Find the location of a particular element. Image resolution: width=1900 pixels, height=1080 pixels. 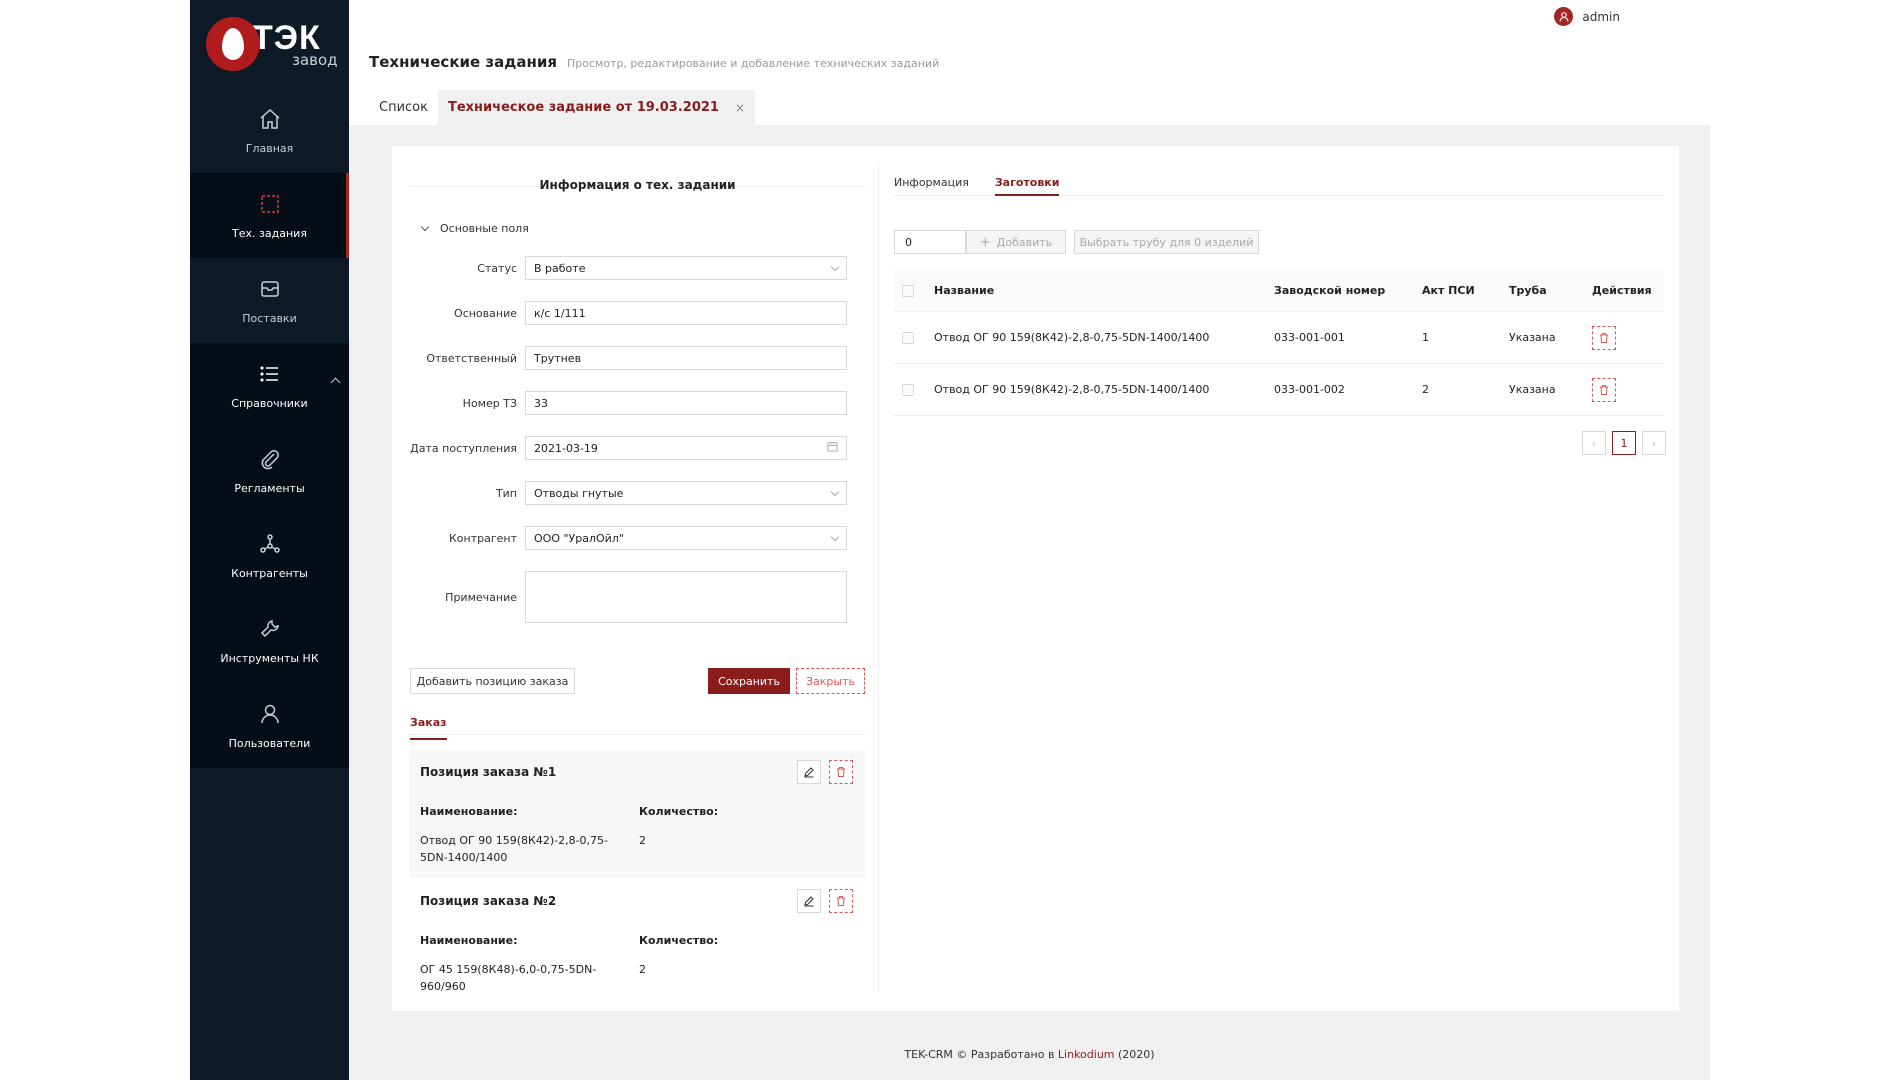

sidebar-item-label: Инструменты НК is located at coordinates (269, 658).